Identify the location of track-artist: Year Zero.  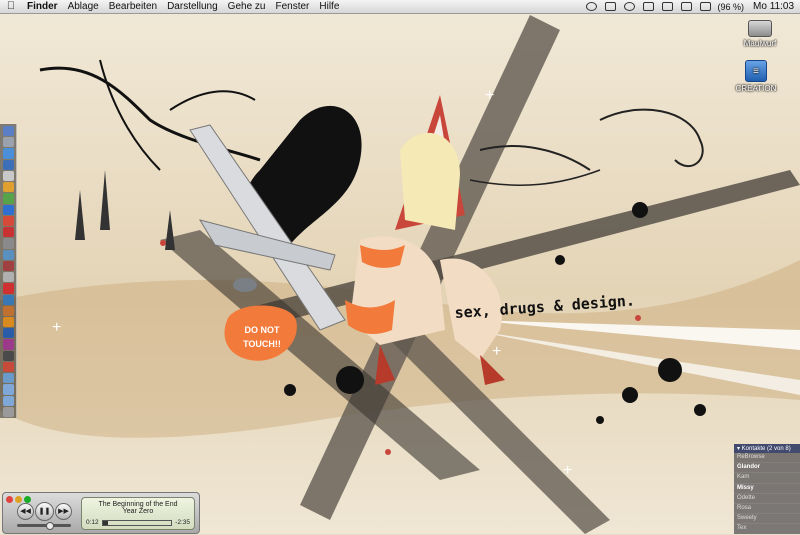
(138, 511).